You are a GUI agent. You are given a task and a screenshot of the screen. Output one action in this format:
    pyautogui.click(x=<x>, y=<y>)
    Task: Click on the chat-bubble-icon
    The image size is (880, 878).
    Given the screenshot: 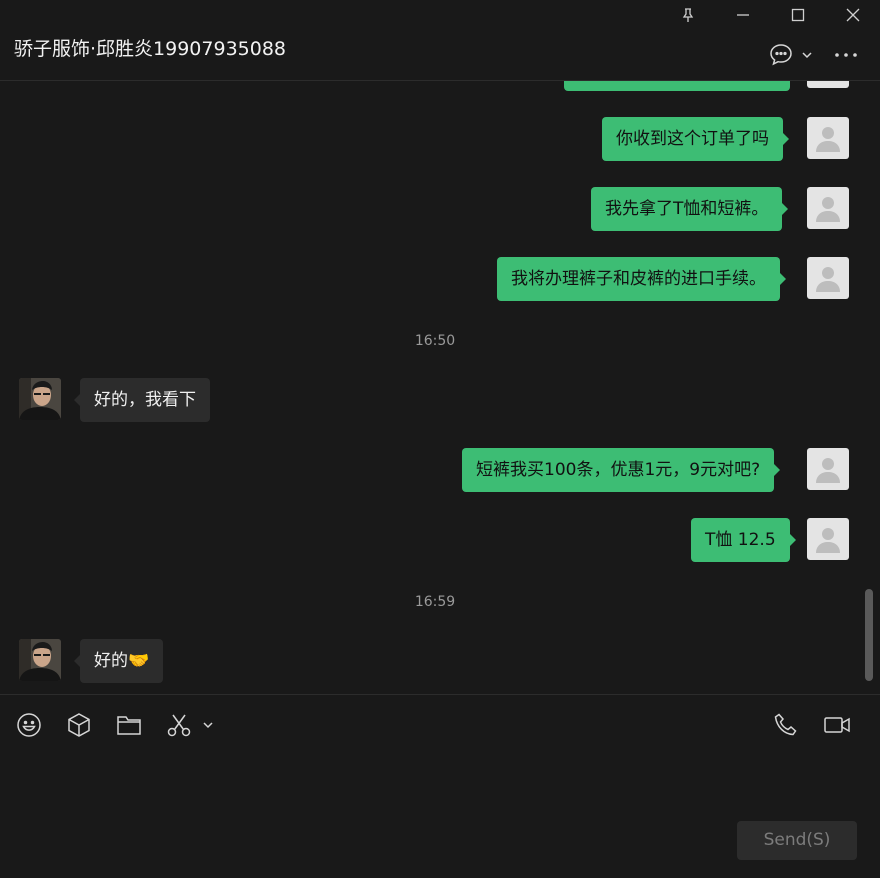 What is the action you would take?
    pyautogui.click(x=781, y=55)
    